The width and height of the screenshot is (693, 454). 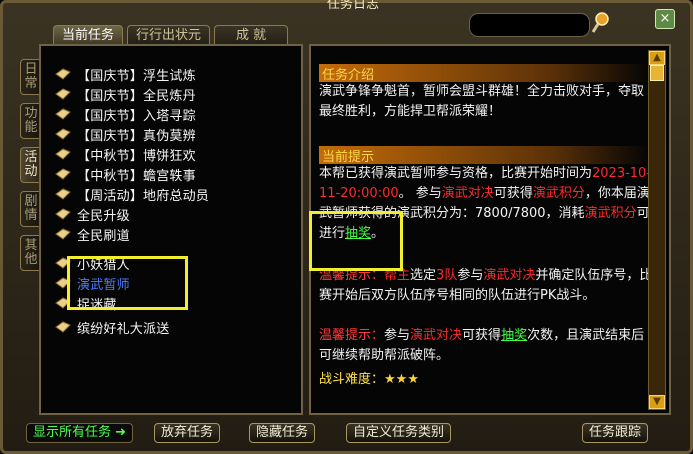 I want to click on link-duel-2: 演武对决, so click(x=509, y=275).